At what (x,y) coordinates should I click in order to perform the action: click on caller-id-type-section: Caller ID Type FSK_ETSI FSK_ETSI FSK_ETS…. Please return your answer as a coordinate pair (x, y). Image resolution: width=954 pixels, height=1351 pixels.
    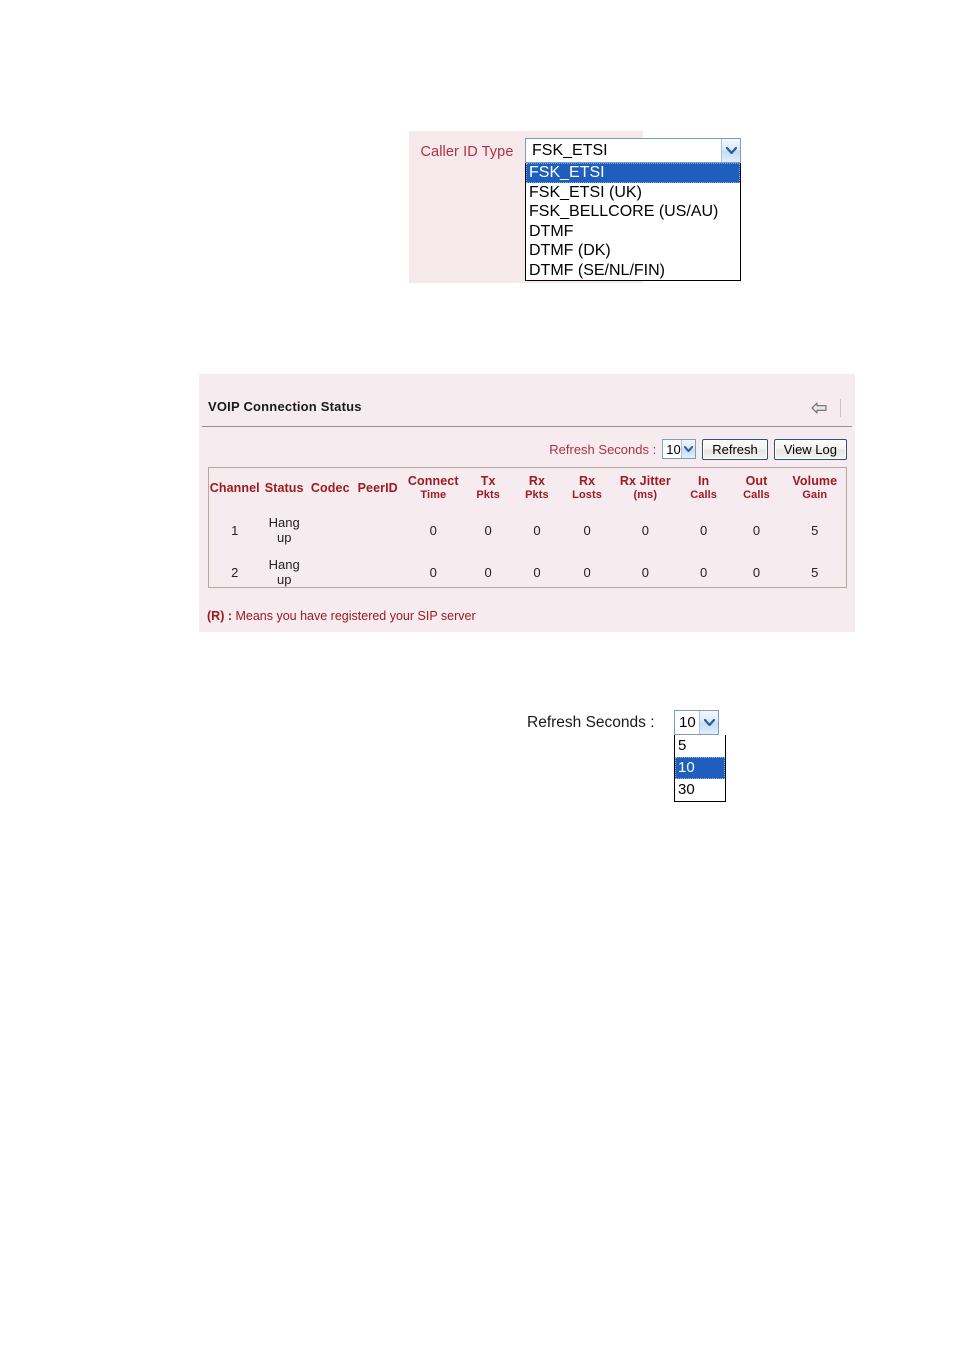
    Looking at the image, I should click on (575, 207).